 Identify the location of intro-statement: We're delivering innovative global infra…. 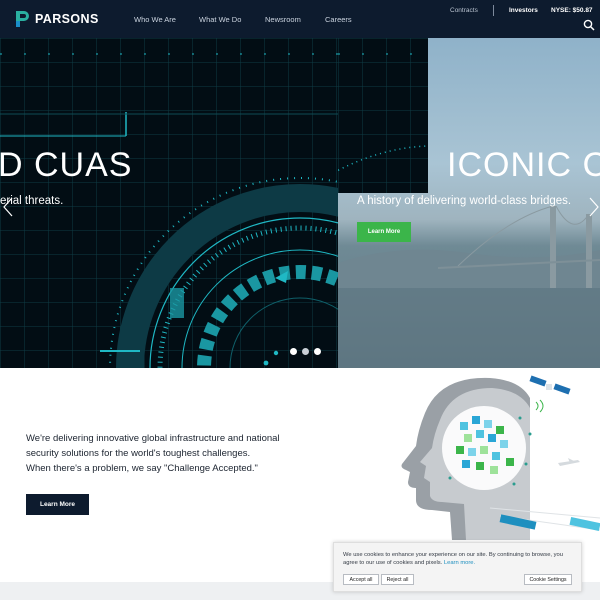
(176, 453).